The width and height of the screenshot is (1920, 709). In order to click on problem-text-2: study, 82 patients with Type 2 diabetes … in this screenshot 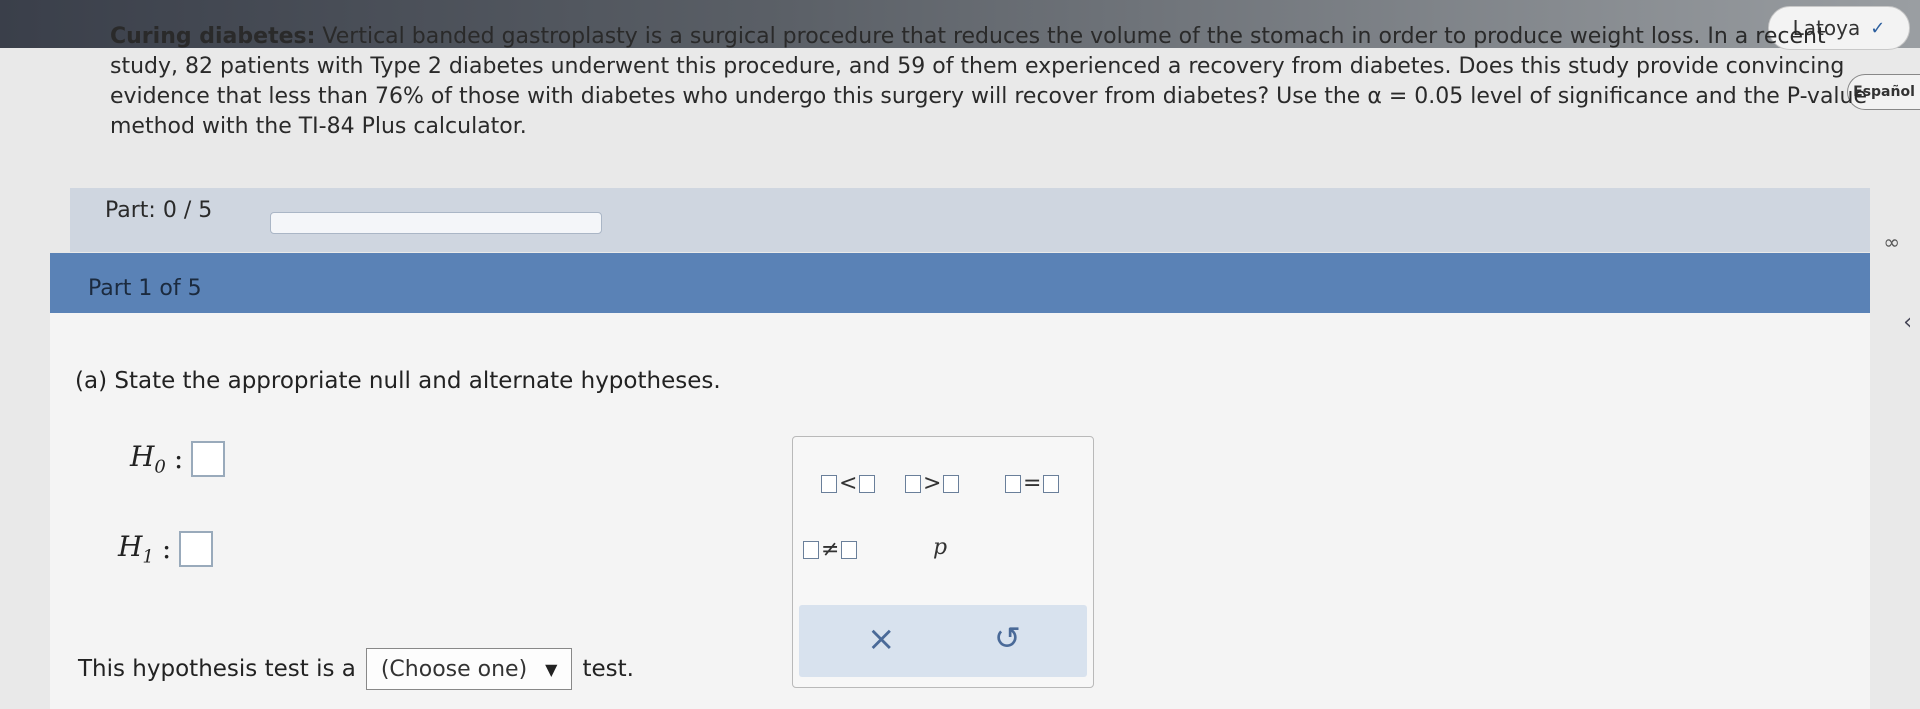, I will do `click(977, 66)`.